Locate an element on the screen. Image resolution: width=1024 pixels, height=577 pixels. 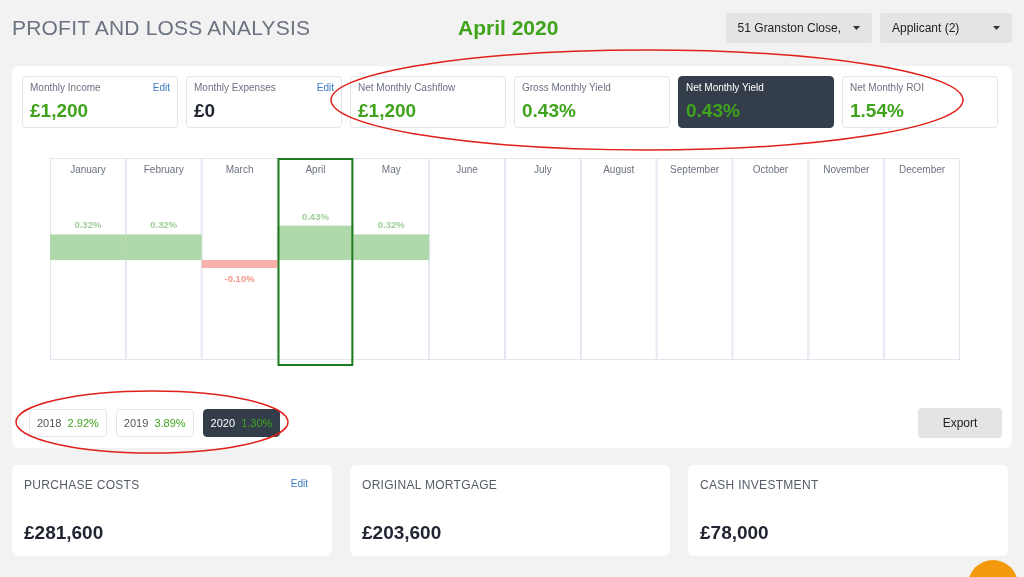
month-label: July is located at coordinates (543, 169).